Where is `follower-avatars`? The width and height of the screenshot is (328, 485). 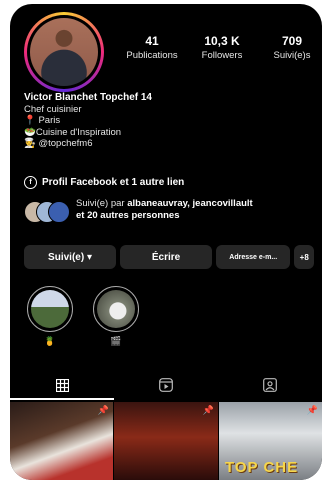
follower-avatars is located at coordinates (47, 211).